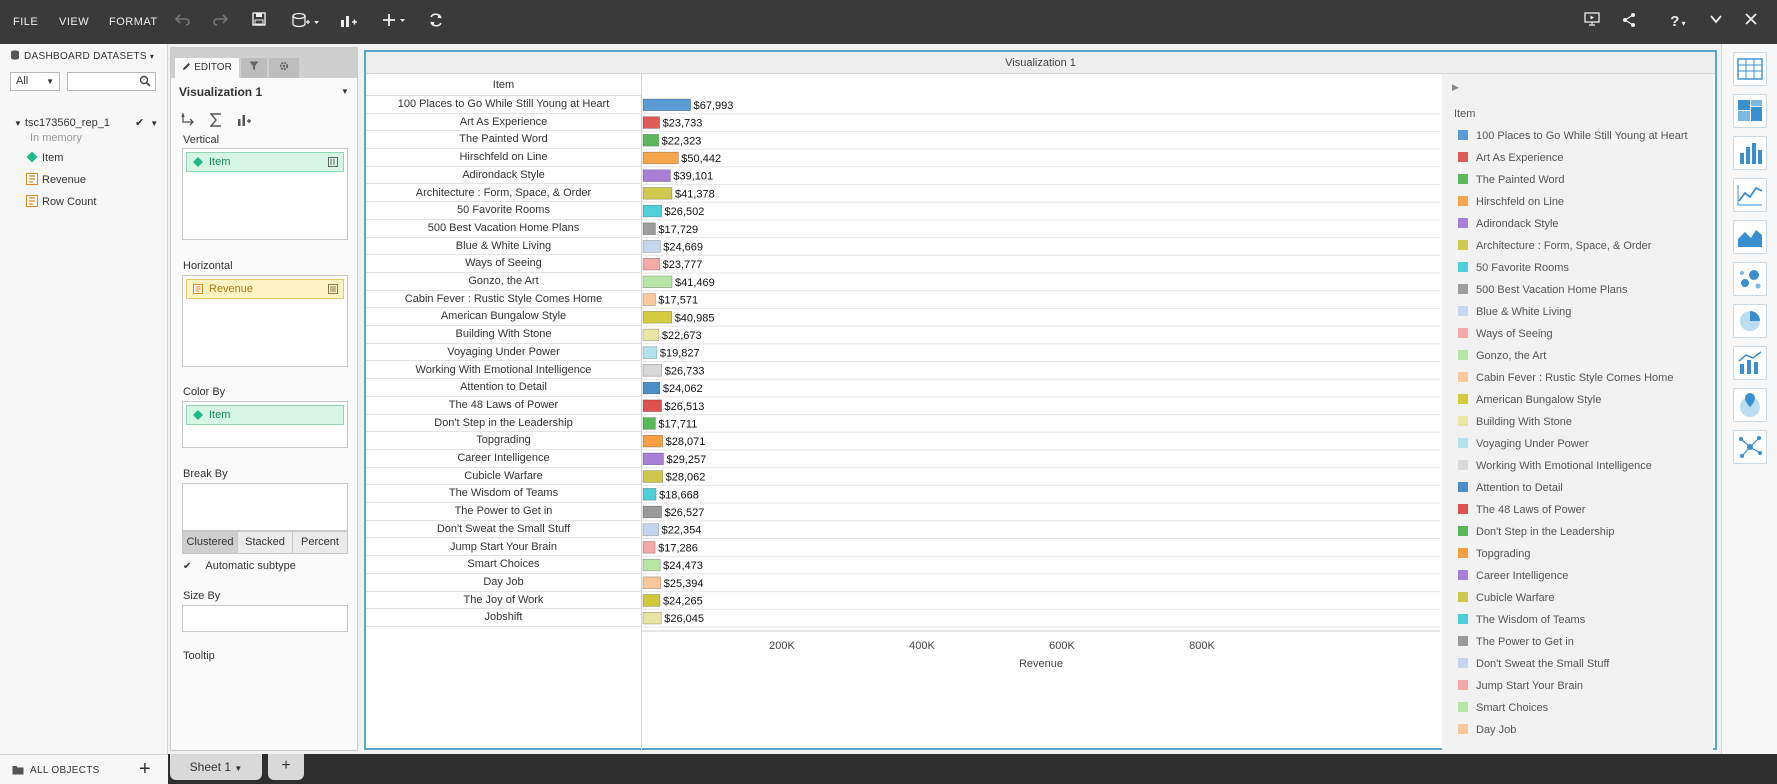 This screenshot has height=784, width=1777. I want to click on gallery-bar-chart, so click(1750, 153).